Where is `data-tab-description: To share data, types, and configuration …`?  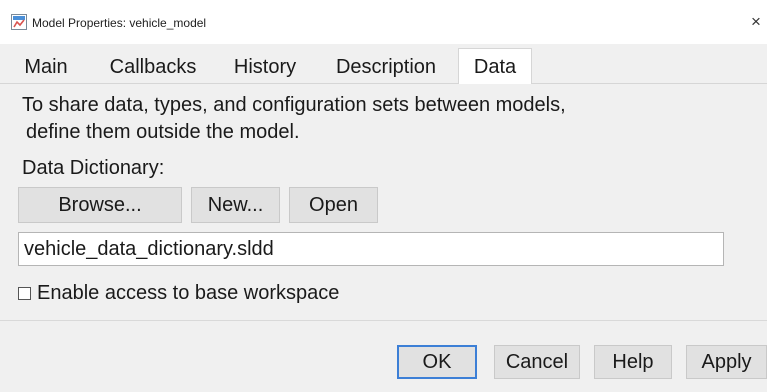
data-tab-description: To share data, types, and configuration … is located at coordinates (372, 119).